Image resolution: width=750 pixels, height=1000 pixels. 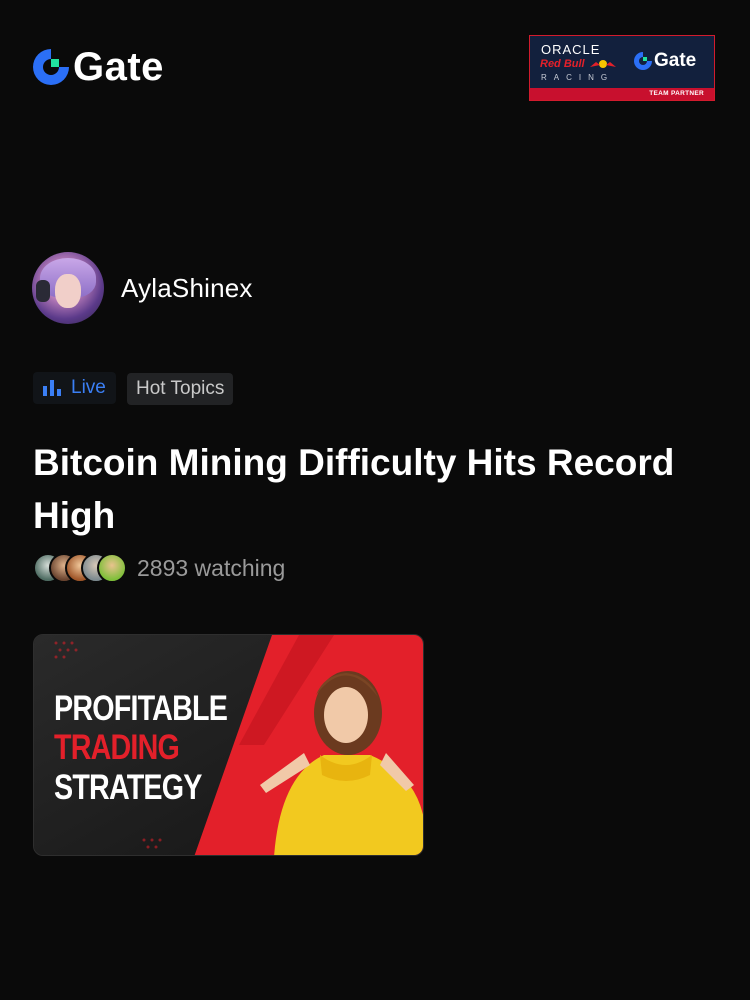 I want to click on stream-thumbnail: PROFITABLE TRADING STRATEGY, so click(x=228, y=745).